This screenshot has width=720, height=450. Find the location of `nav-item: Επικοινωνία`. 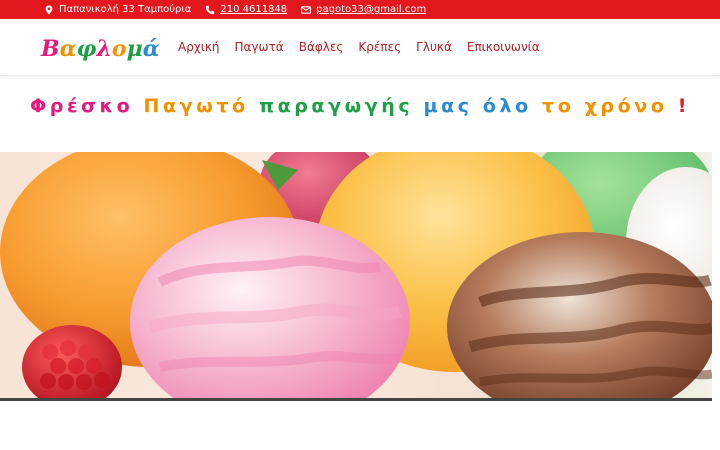

nav-item: Επικοινωνία is located at coordinates (503, 47).